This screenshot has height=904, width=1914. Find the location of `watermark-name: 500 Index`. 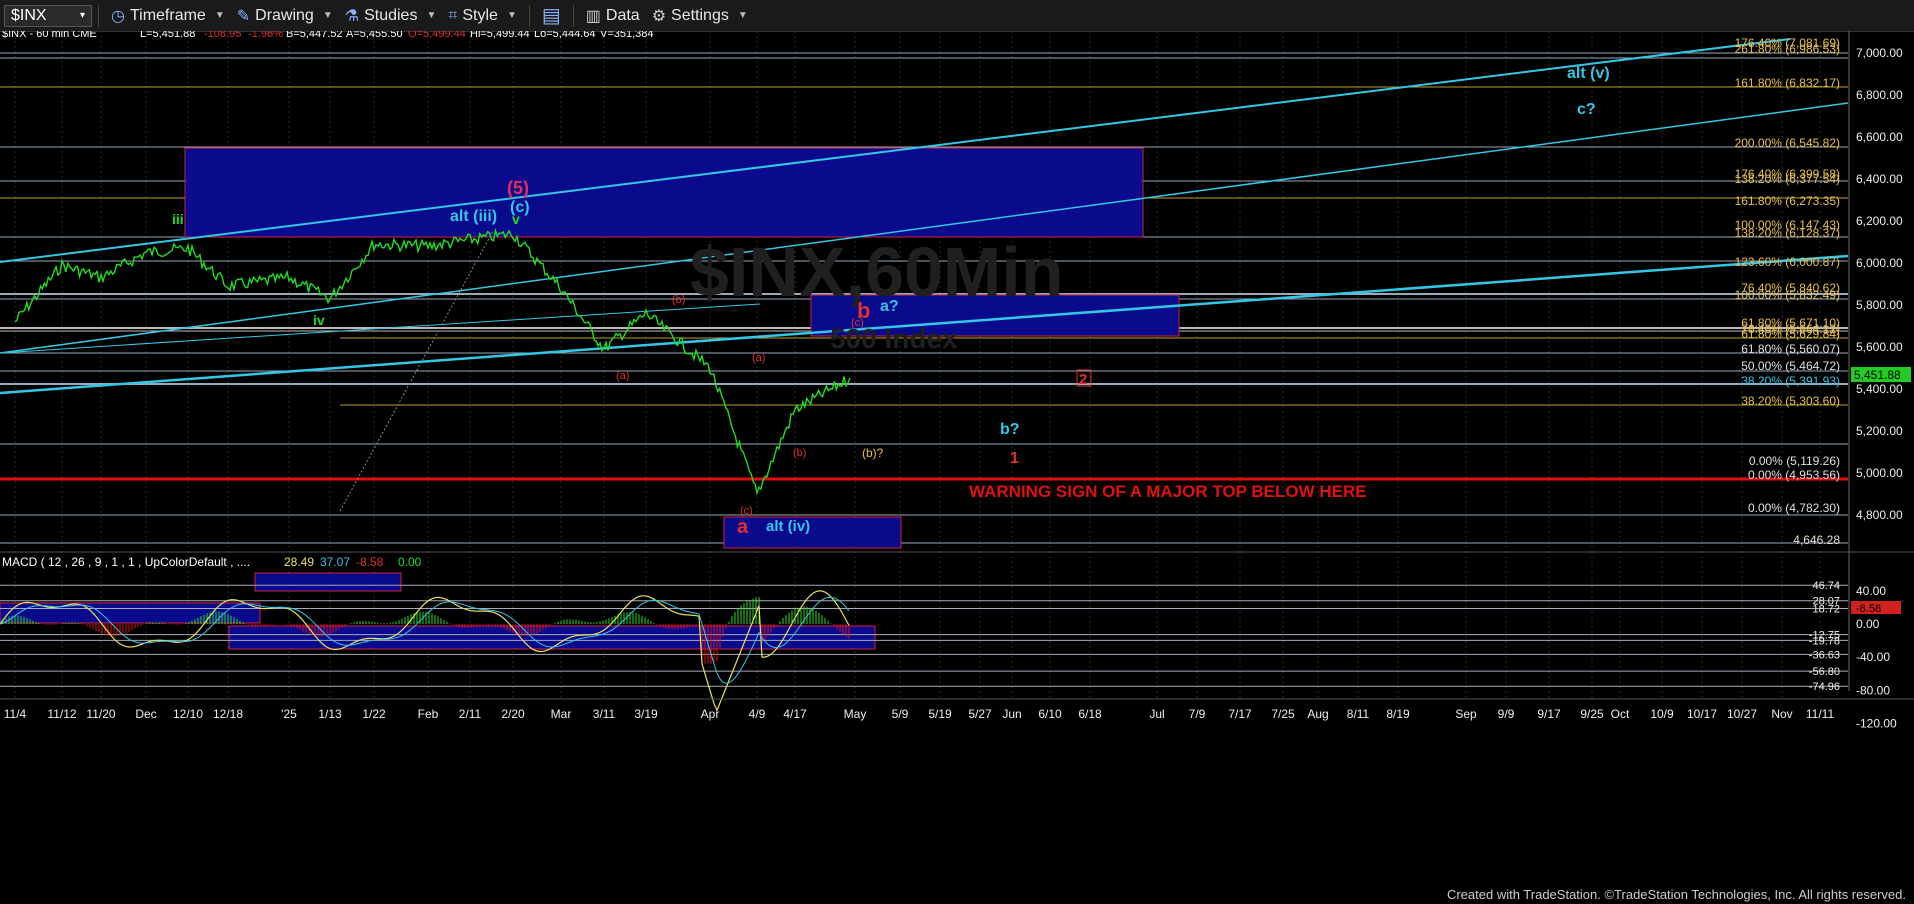

watermark-name: 500 Index is located at coordinates (894, 338).